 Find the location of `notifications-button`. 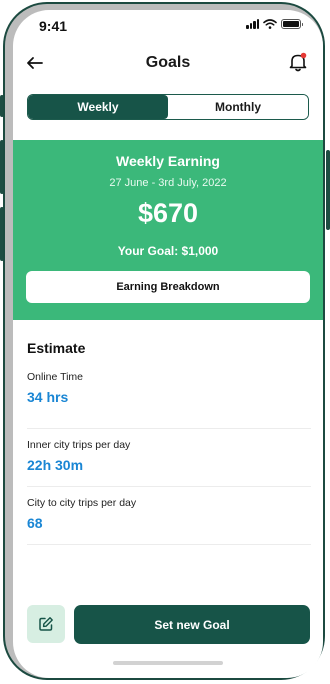

notifications-button is located at coordinates (298, 62).